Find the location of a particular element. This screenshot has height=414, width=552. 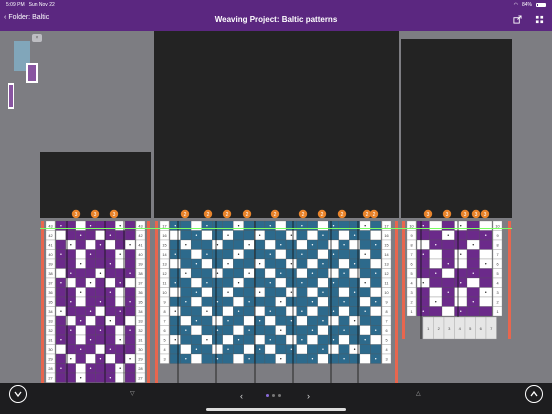

page-title: Weaving Project: Baltic patterns is located at coordinates (276, 19).